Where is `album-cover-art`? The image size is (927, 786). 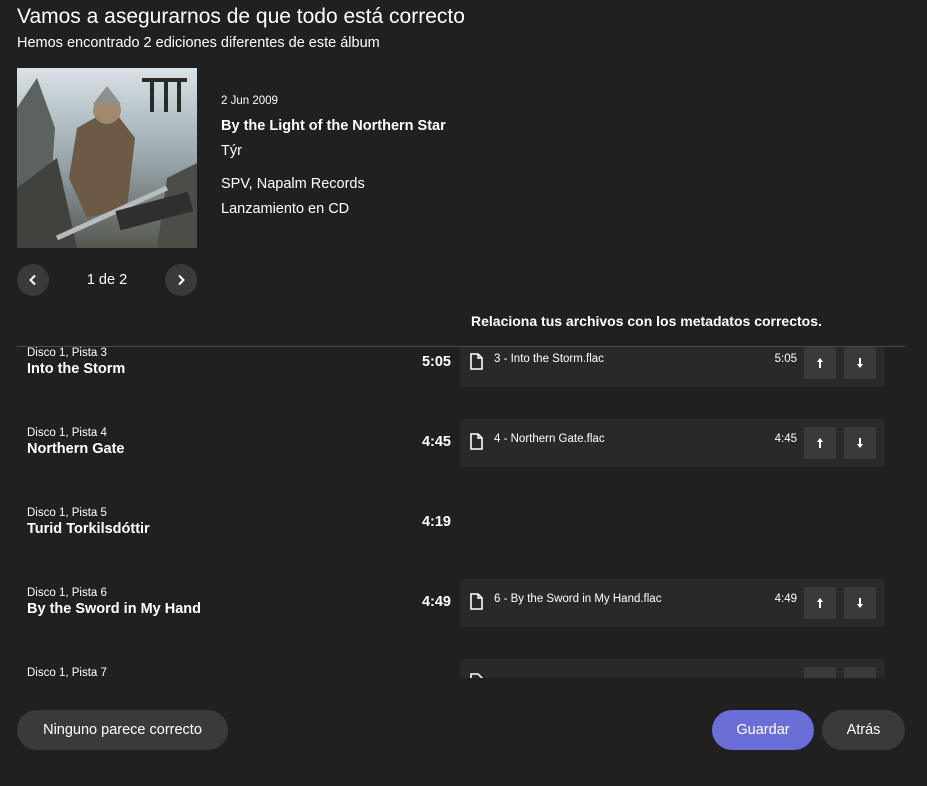 album-cover-art is located at coordinates (107, 158).